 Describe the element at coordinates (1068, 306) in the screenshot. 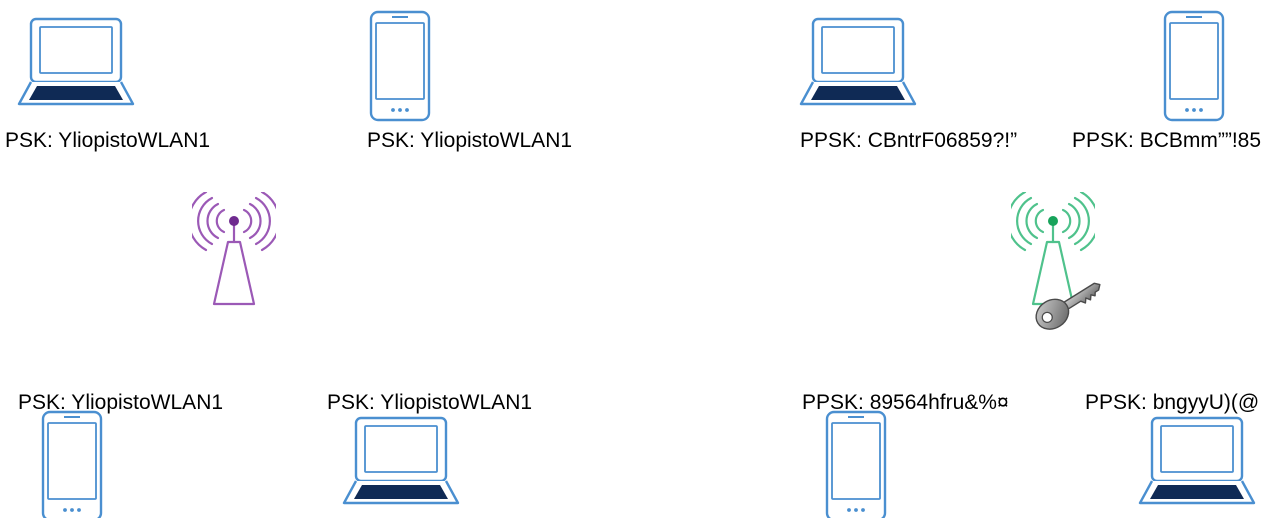

I see `key-icon` at that location.